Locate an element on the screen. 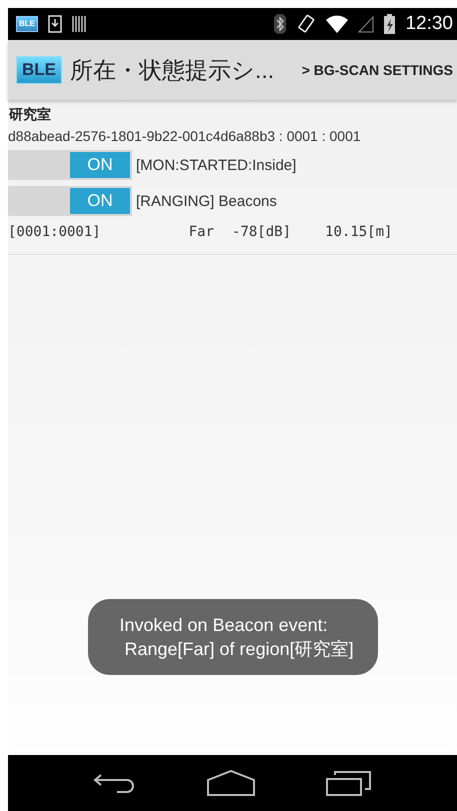 The width and height of the screenshot is (457, 811). status-text: [RANGING] Beacons is located at coordinates (206, 201).